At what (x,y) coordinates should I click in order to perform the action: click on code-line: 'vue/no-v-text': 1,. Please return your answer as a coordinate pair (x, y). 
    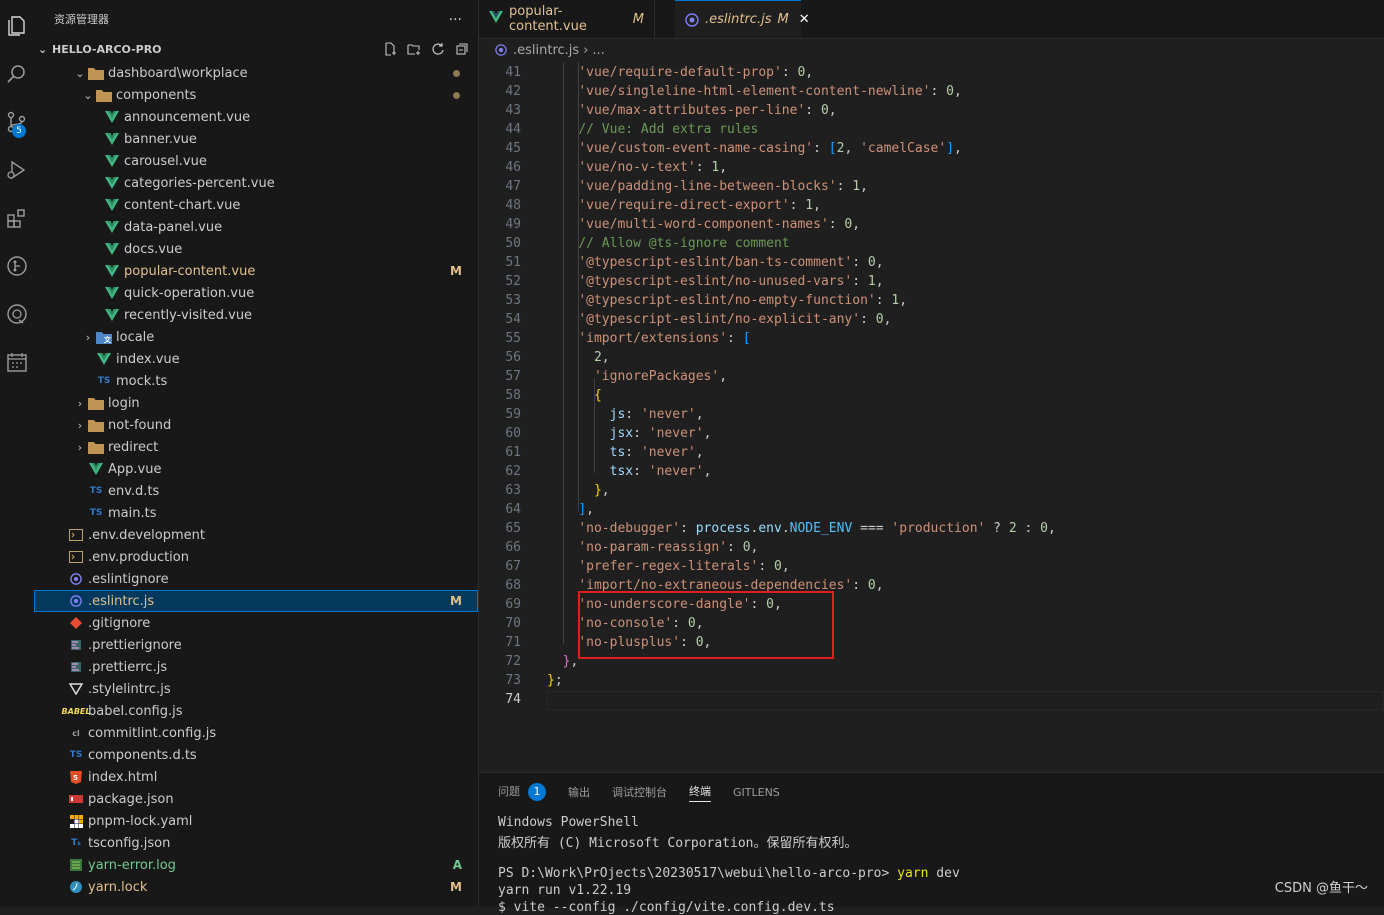
    Looking at the image, I should click on (637, 167).